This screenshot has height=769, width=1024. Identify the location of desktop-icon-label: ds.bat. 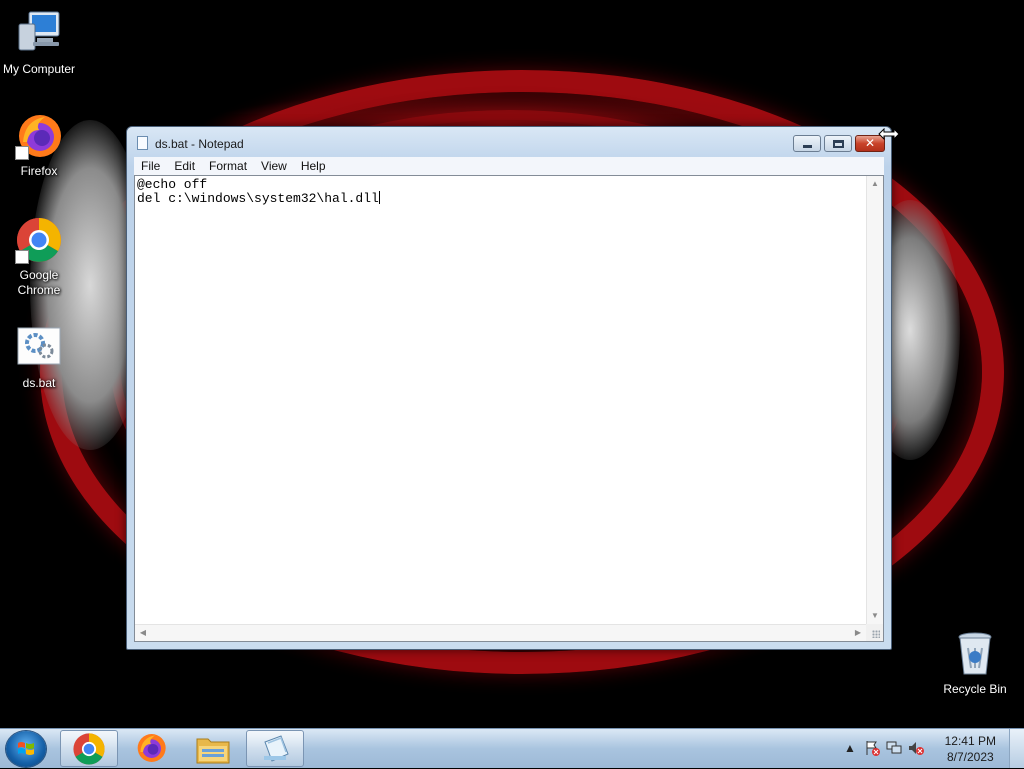
(39, 383).